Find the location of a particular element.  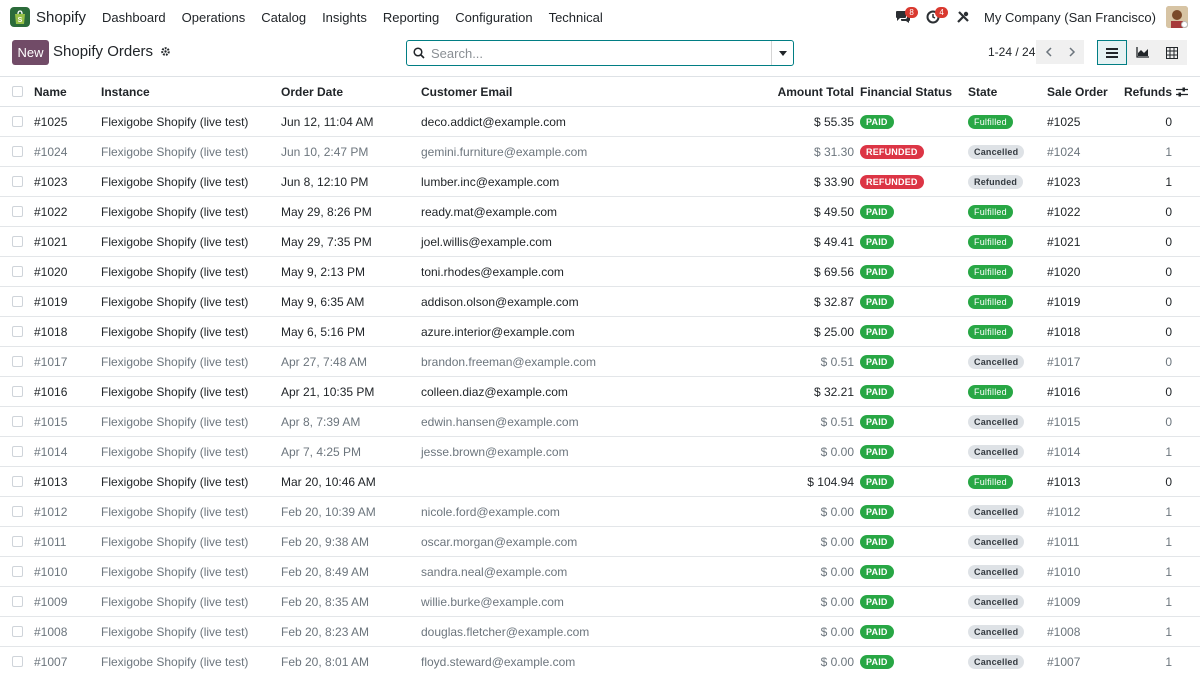

app-name: Shopify is located at coordinates (61, 17).